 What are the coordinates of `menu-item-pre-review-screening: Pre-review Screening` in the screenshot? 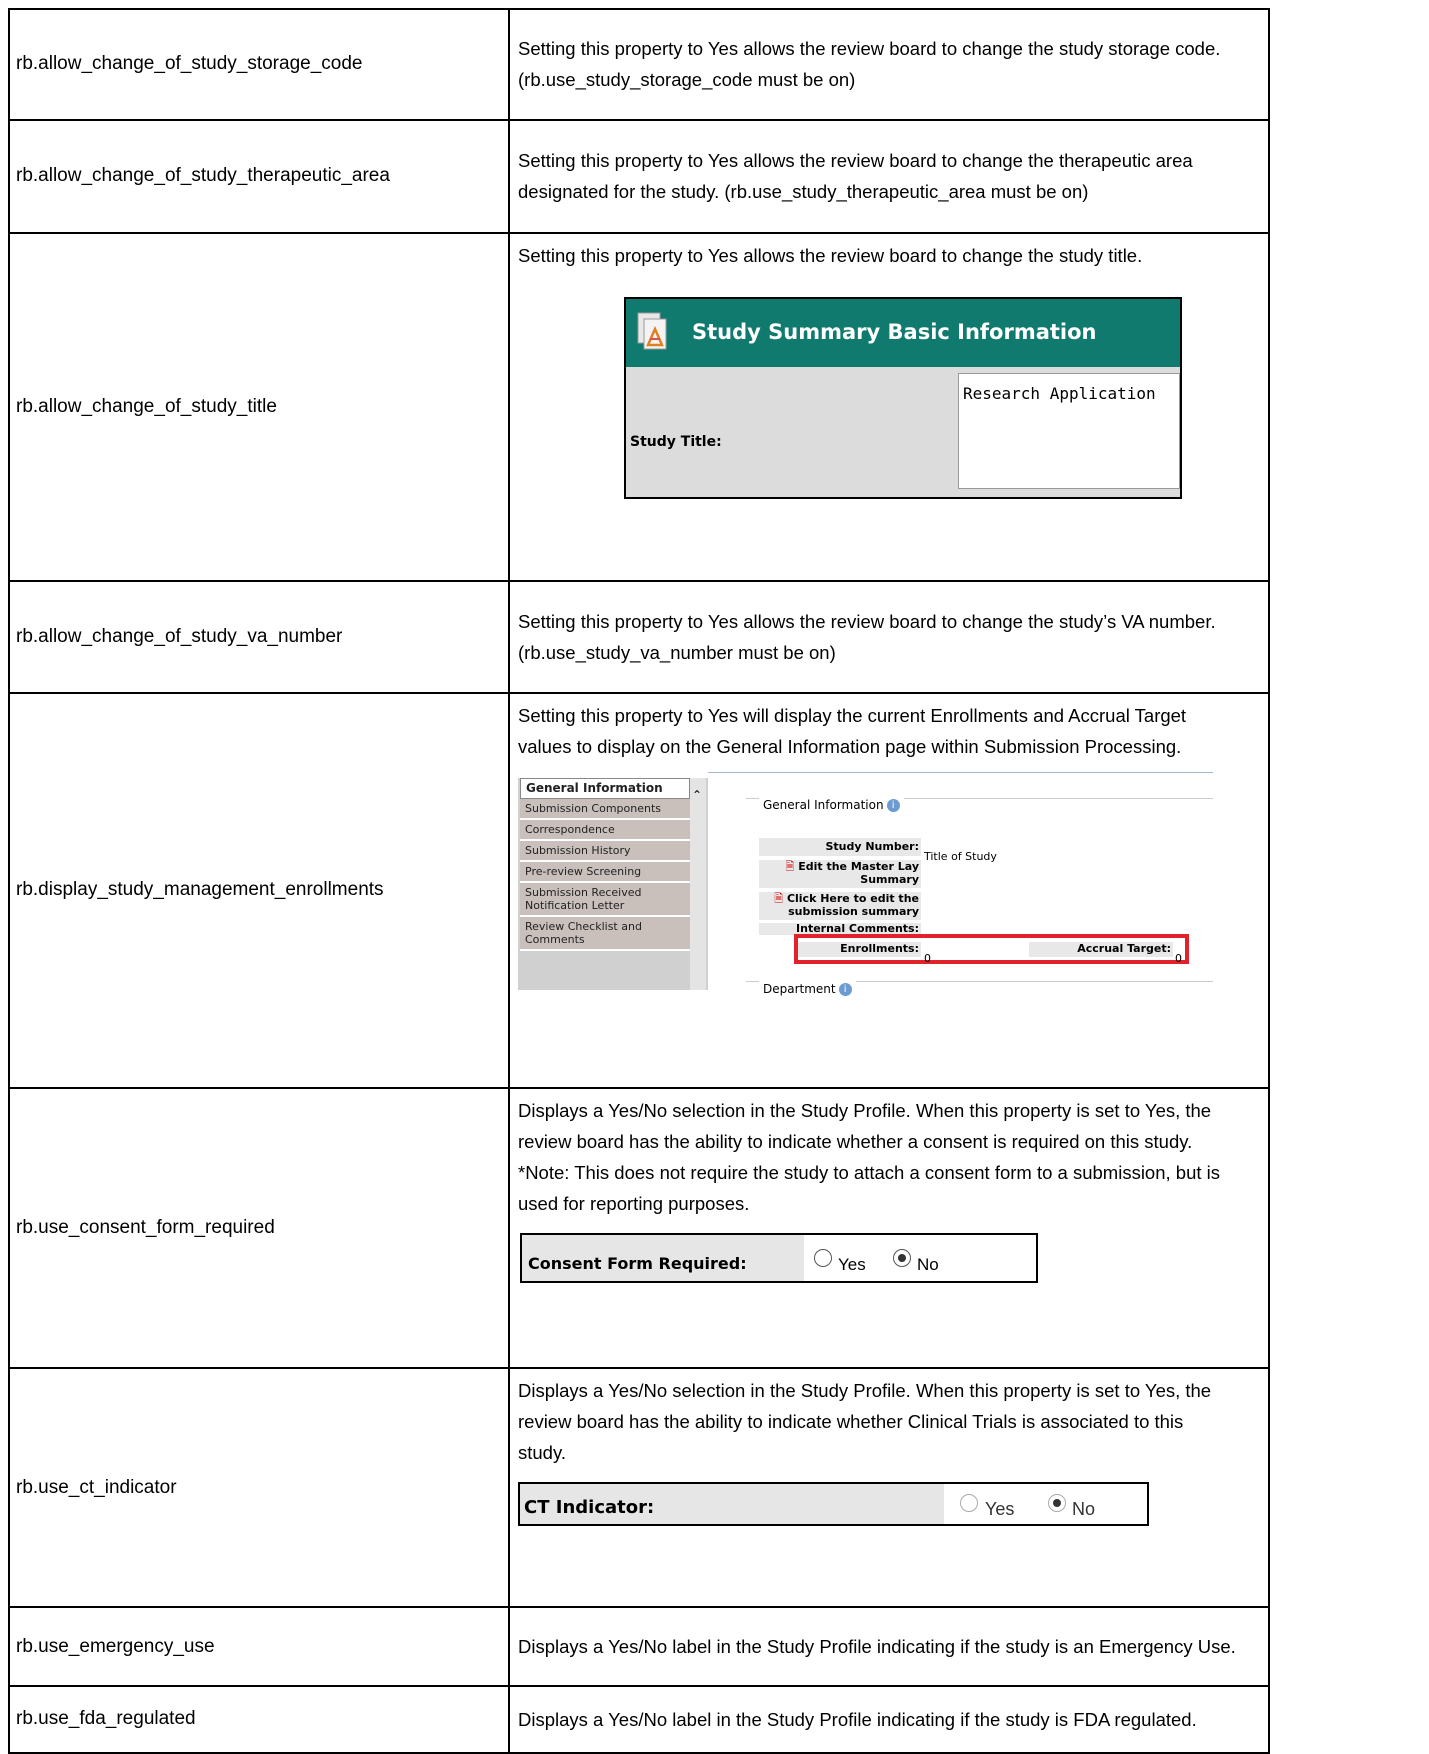 It's located at (605, 872).